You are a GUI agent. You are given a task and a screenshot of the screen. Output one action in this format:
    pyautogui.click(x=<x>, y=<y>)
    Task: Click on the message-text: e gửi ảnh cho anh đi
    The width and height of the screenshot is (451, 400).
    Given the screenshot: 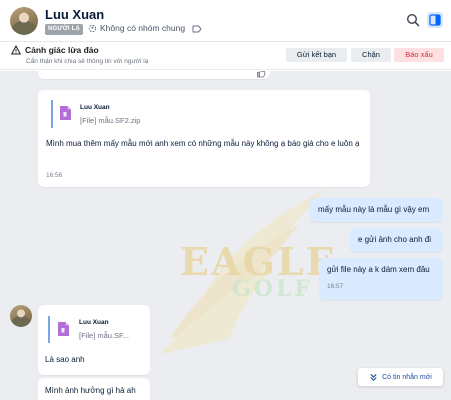 What is the action you would take?
    pyautogui.click(x=394, y=239)
    